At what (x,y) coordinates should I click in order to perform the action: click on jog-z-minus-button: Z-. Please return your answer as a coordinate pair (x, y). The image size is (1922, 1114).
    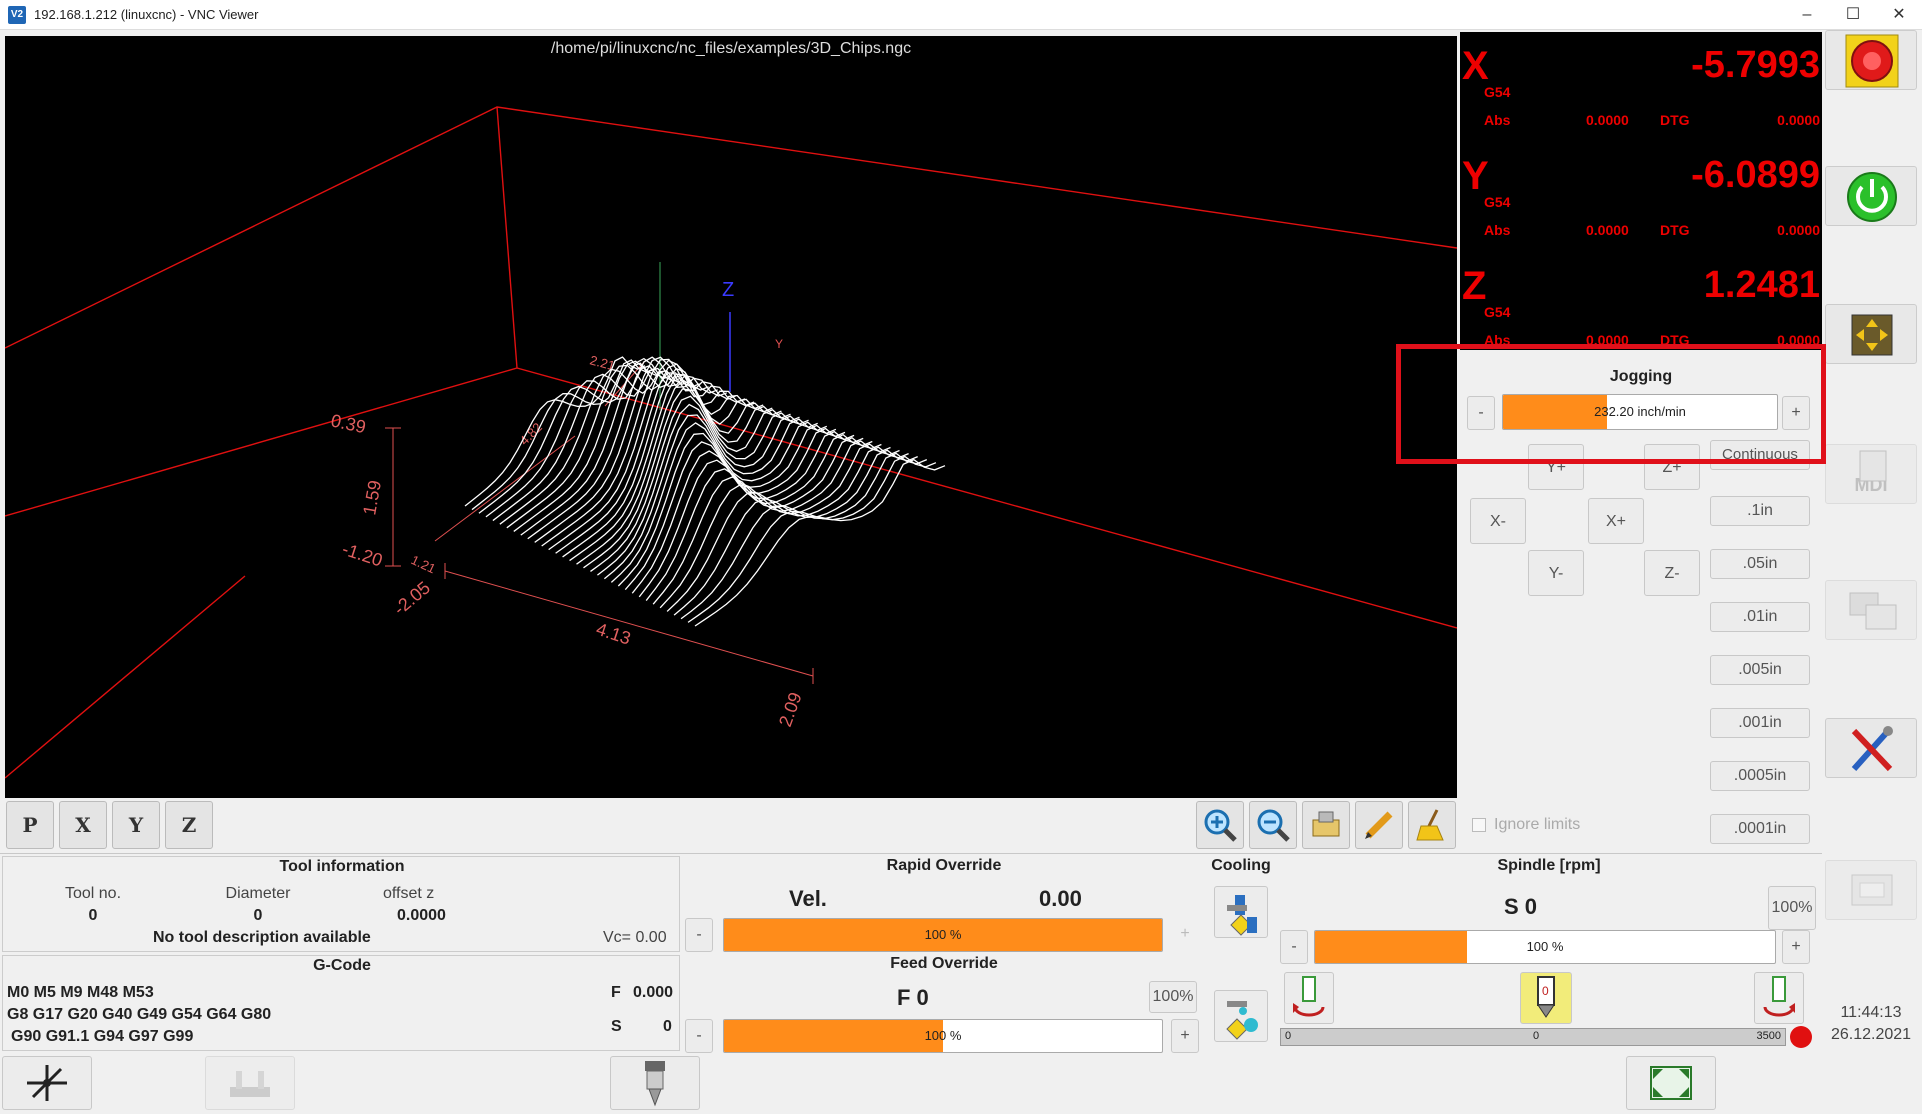
    Looking at the image, I should click on (1672, 573).